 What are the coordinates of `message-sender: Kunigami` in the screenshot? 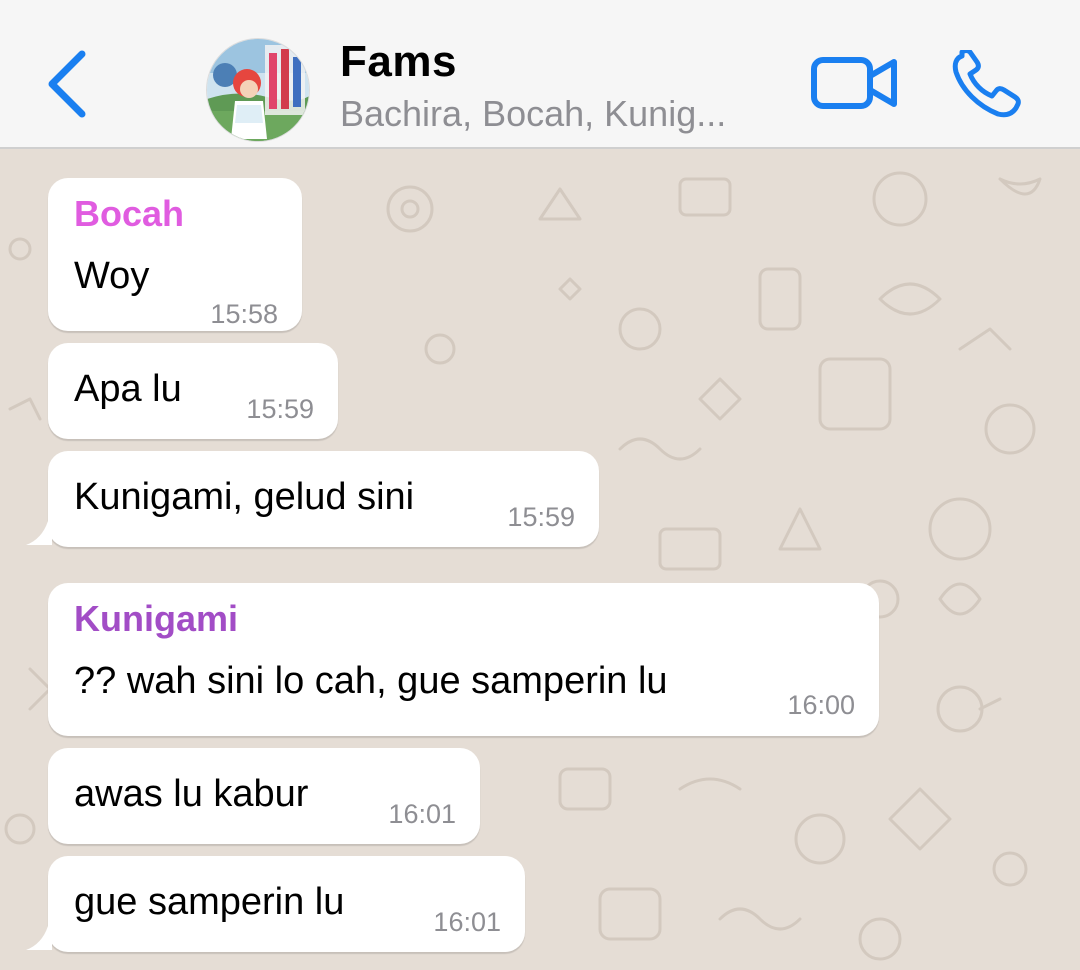 It's located at (156, 618).